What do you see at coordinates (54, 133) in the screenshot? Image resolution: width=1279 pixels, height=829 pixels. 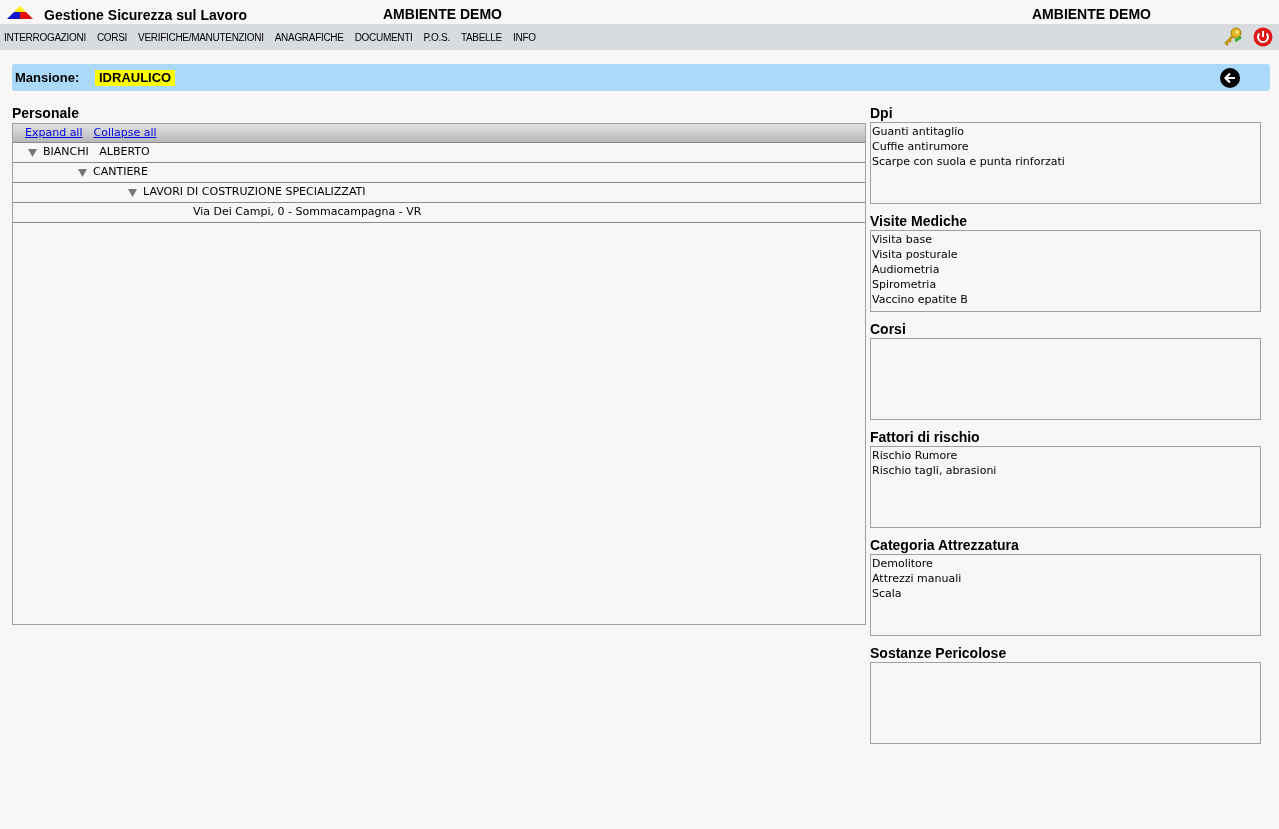 I see `tree-link: Expand all` at bounding box center [54, 133].